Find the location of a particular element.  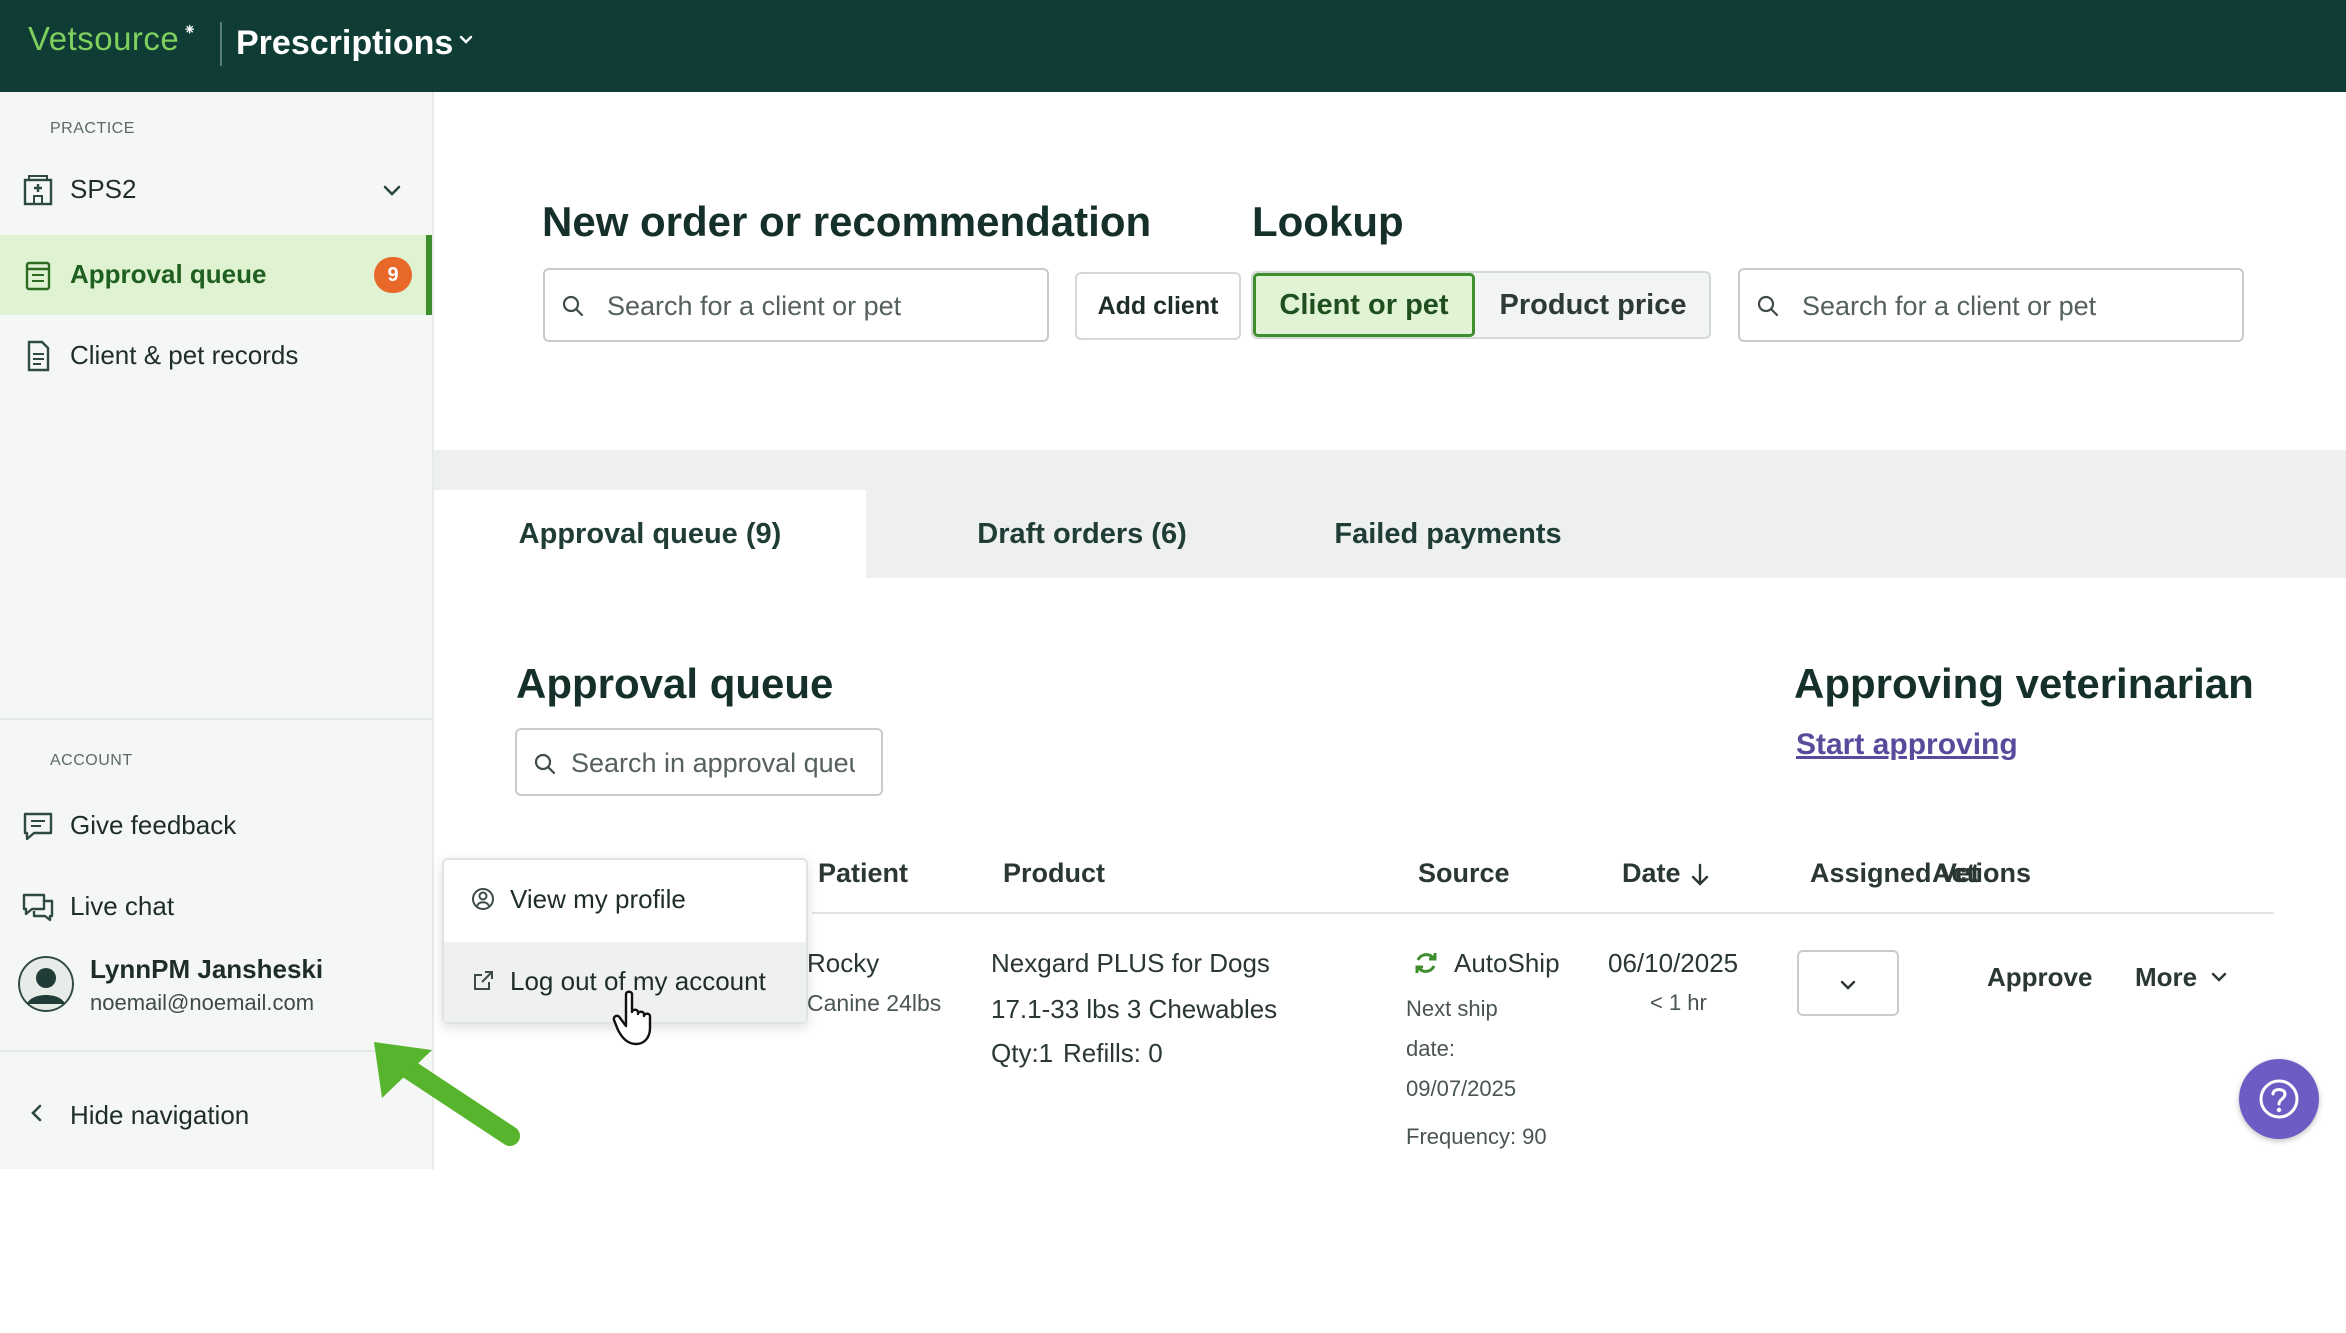

practice-select: SPS2 is located at coordinates (216, 190).